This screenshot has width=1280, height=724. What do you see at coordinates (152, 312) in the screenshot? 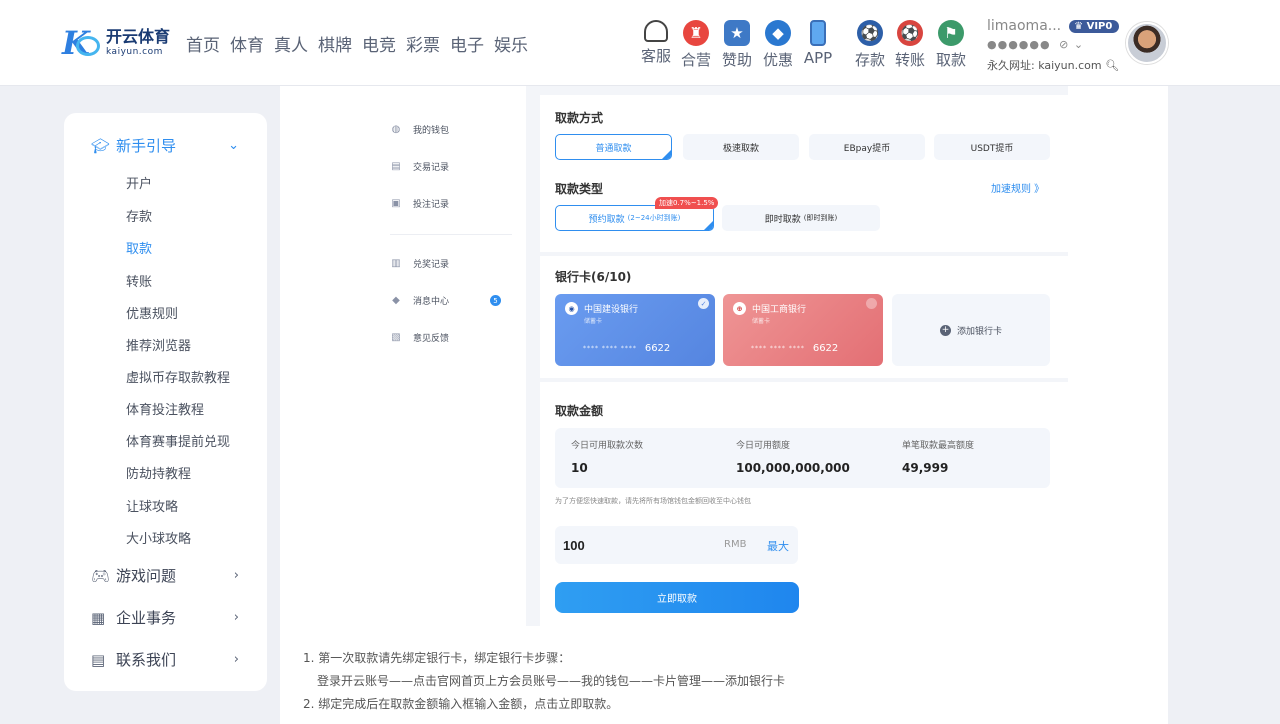
I see `sidebar-item-promo-rules: 优惠规则` at bounding box center [152, 312].